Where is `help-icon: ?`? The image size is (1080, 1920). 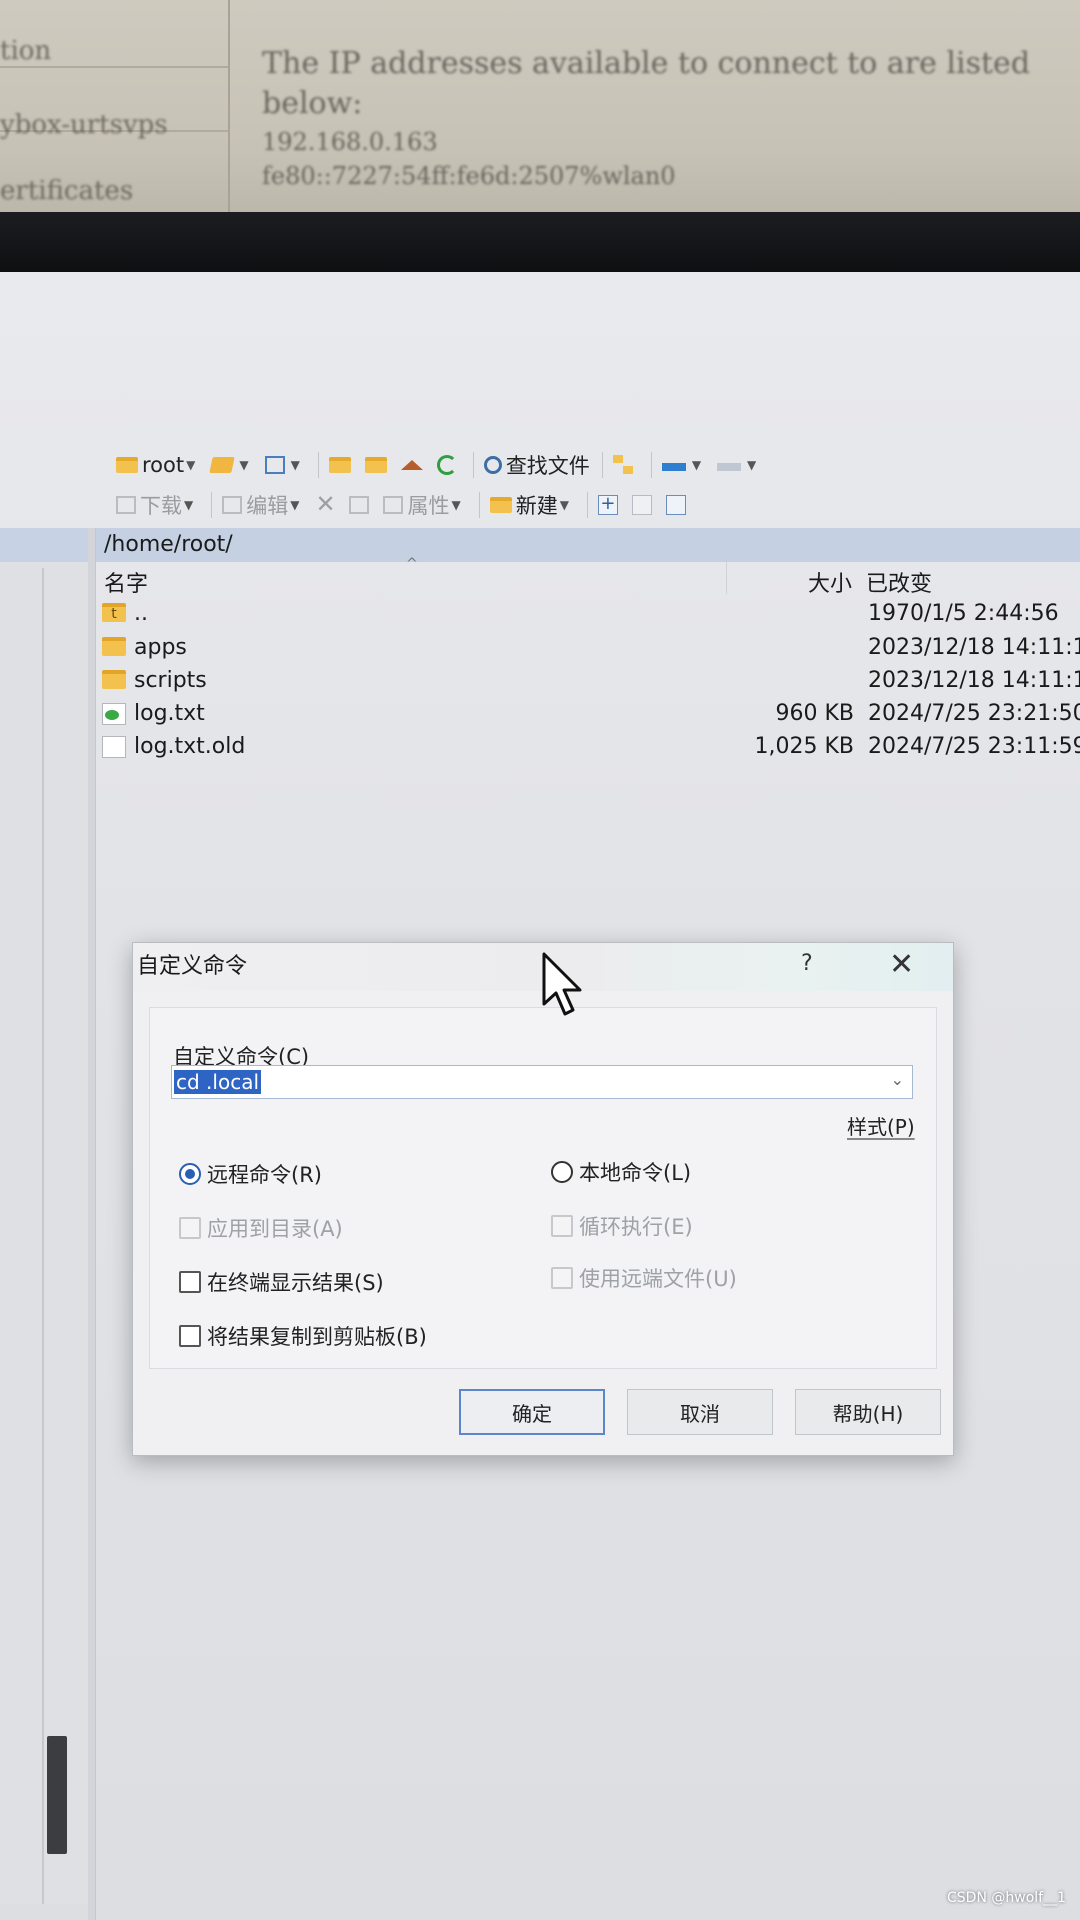
help-icon: ? is located at coordinates (807, 963).